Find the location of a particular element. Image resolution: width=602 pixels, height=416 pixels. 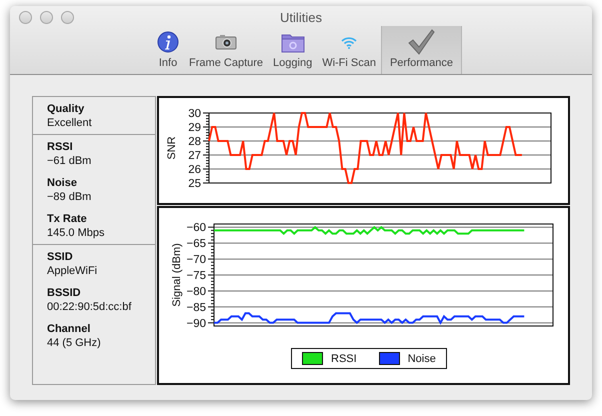

y-tick-label: −80 is located at coordinates (196, 292).